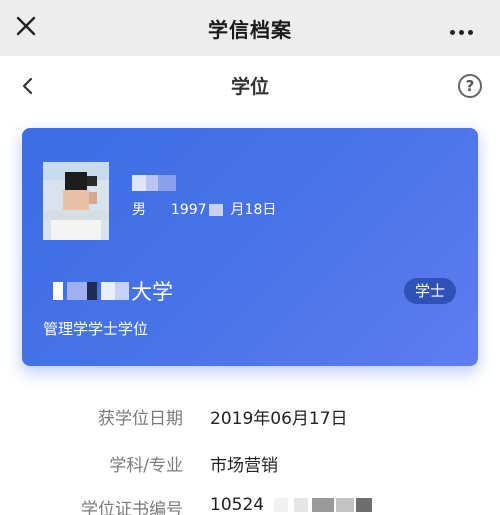 The width and height of the screenshot is (500, 515). I want to click on name-mosaic, so click(154, 183).